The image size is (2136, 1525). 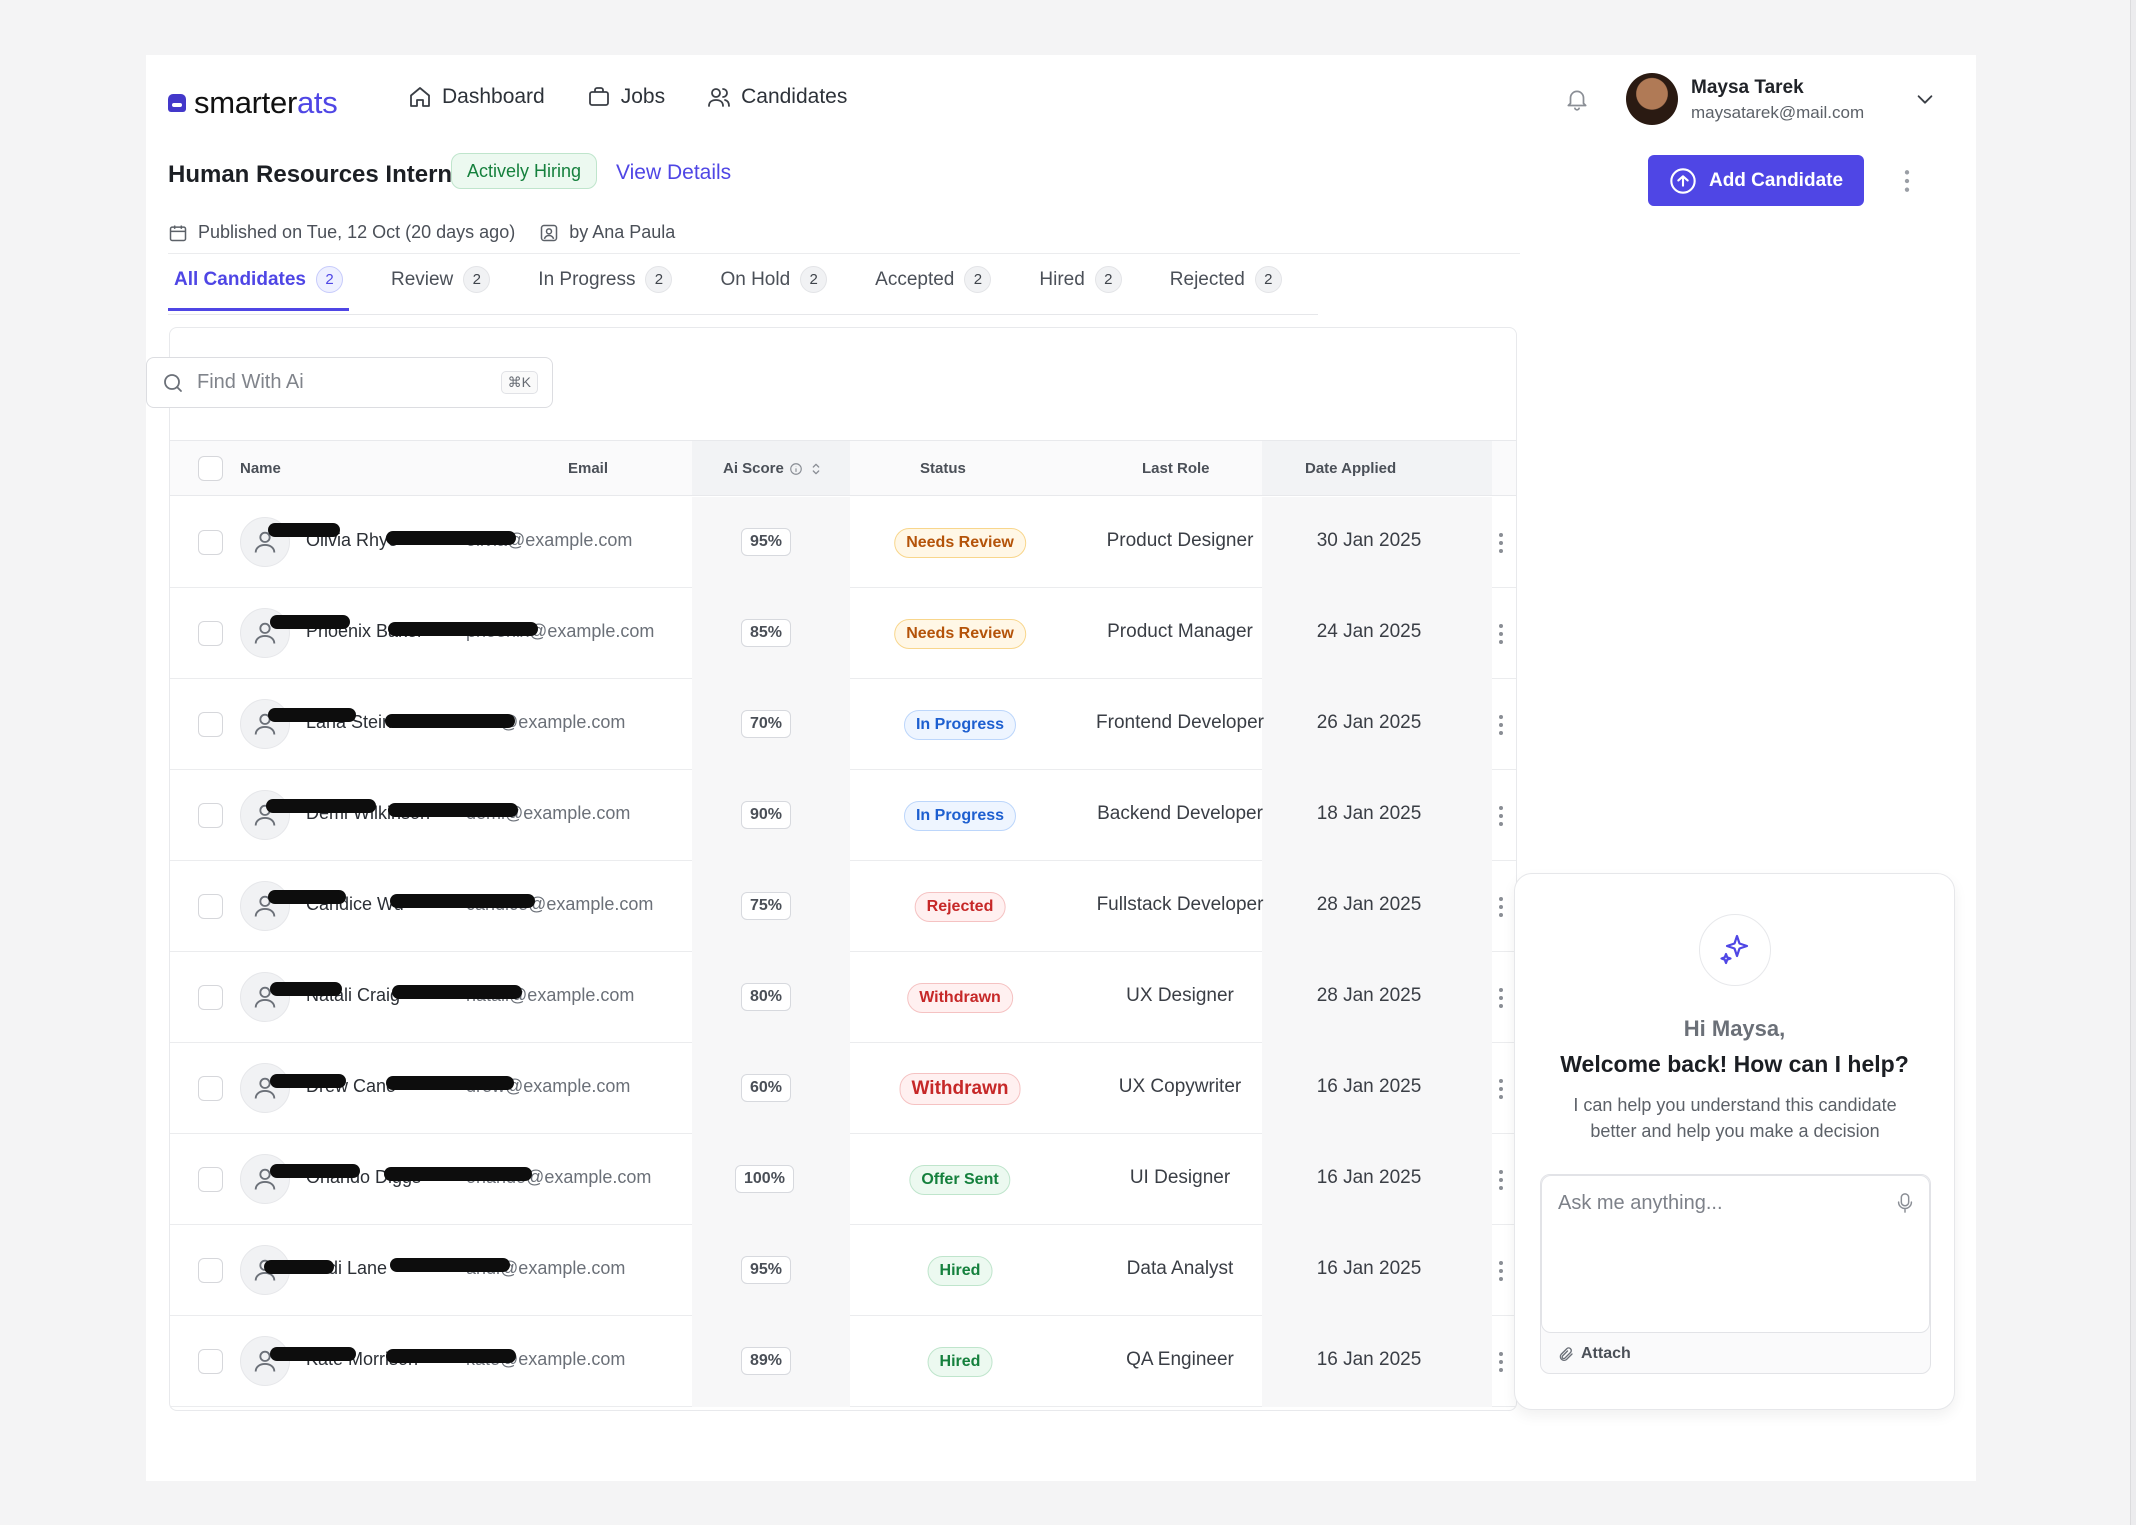 I want to click on tab-hired: Hired 2, so click(x=1080, y=288).